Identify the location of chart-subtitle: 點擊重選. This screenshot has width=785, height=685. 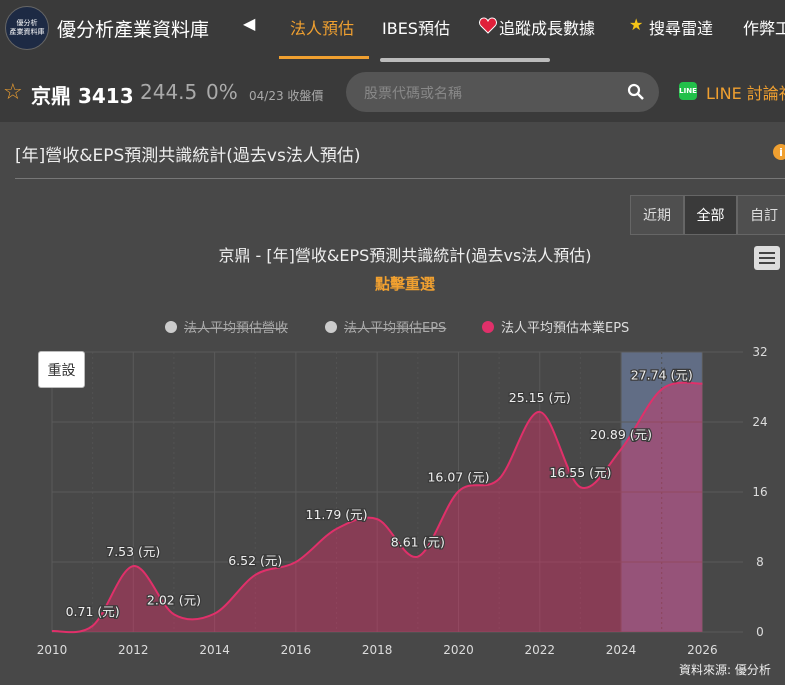
(392, 283).